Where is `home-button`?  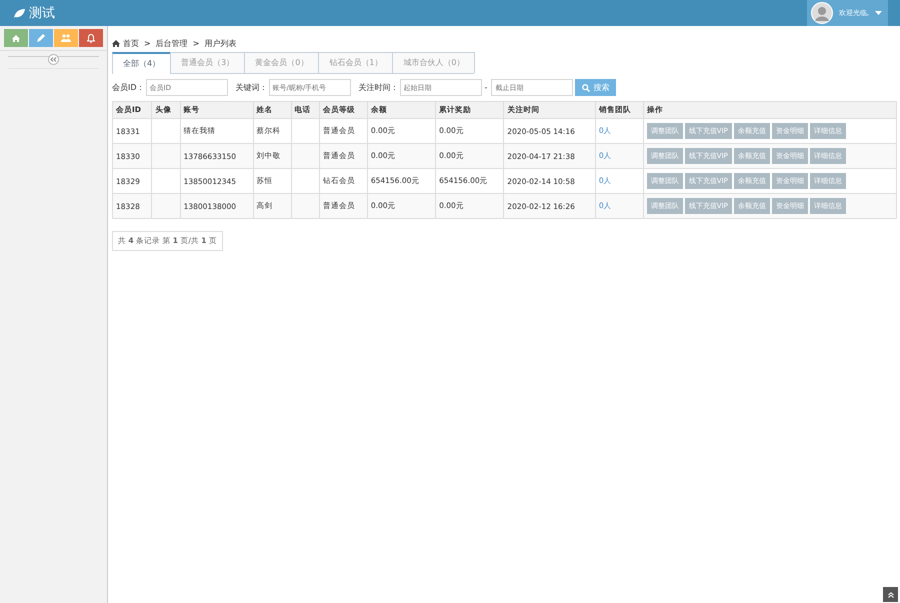
home-button is located at coordinates (16, 38).